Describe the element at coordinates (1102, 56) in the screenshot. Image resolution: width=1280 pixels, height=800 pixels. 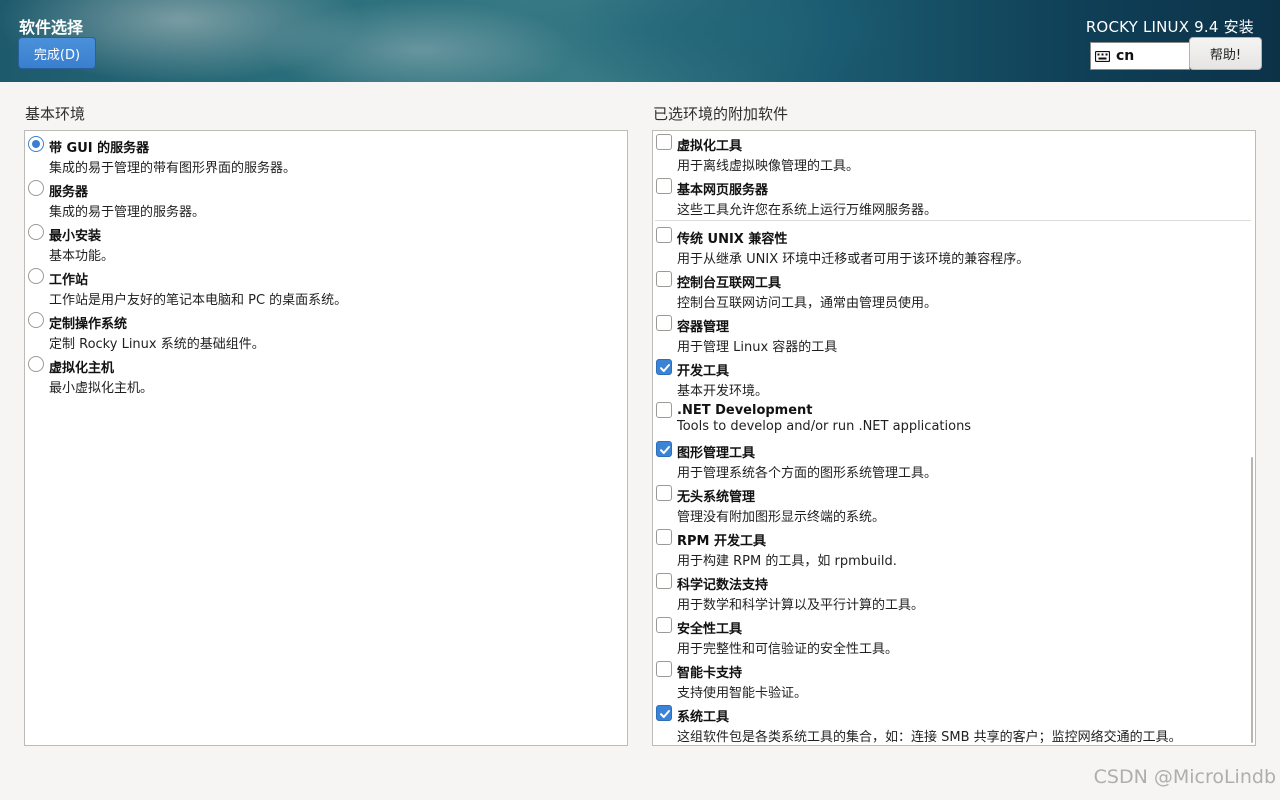
I see `keyboard-icon` at that location.